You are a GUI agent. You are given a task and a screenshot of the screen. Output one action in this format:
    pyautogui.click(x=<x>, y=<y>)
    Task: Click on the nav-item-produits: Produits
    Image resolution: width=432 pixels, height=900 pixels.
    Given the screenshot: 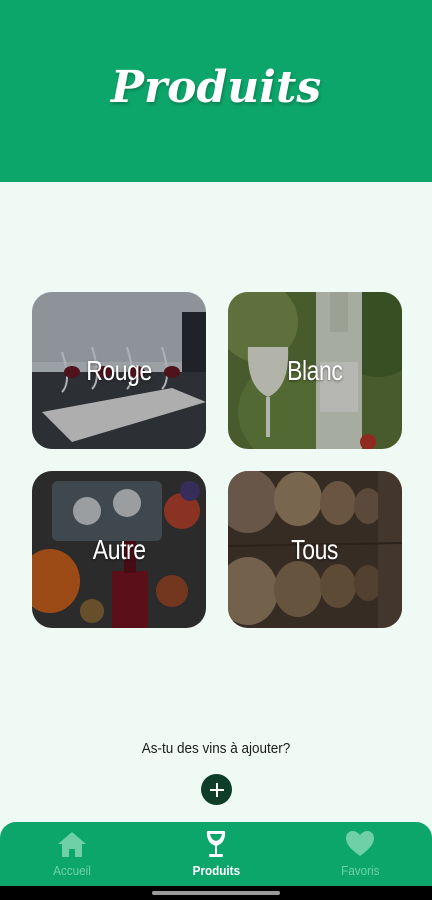 What is the action you would take?
    pyautogui.click(x=216, y=854)
    